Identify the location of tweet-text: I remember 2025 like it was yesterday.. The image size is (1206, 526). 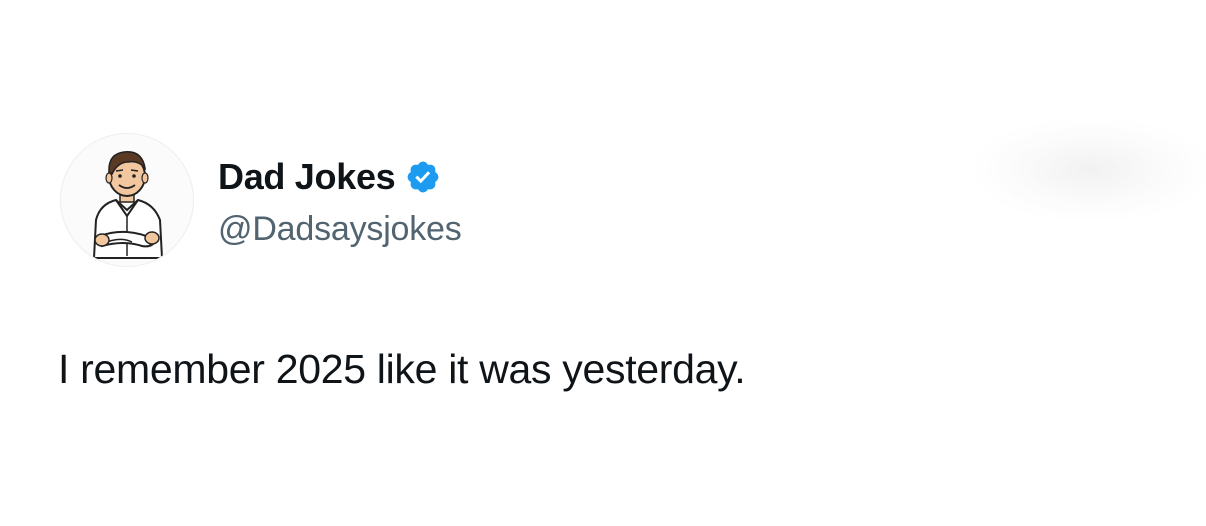
(402, 369).